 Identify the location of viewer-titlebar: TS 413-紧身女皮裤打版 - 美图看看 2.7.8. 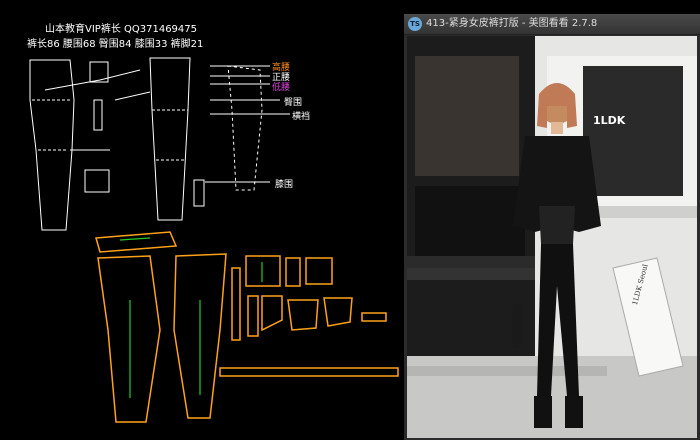
(552, 24).